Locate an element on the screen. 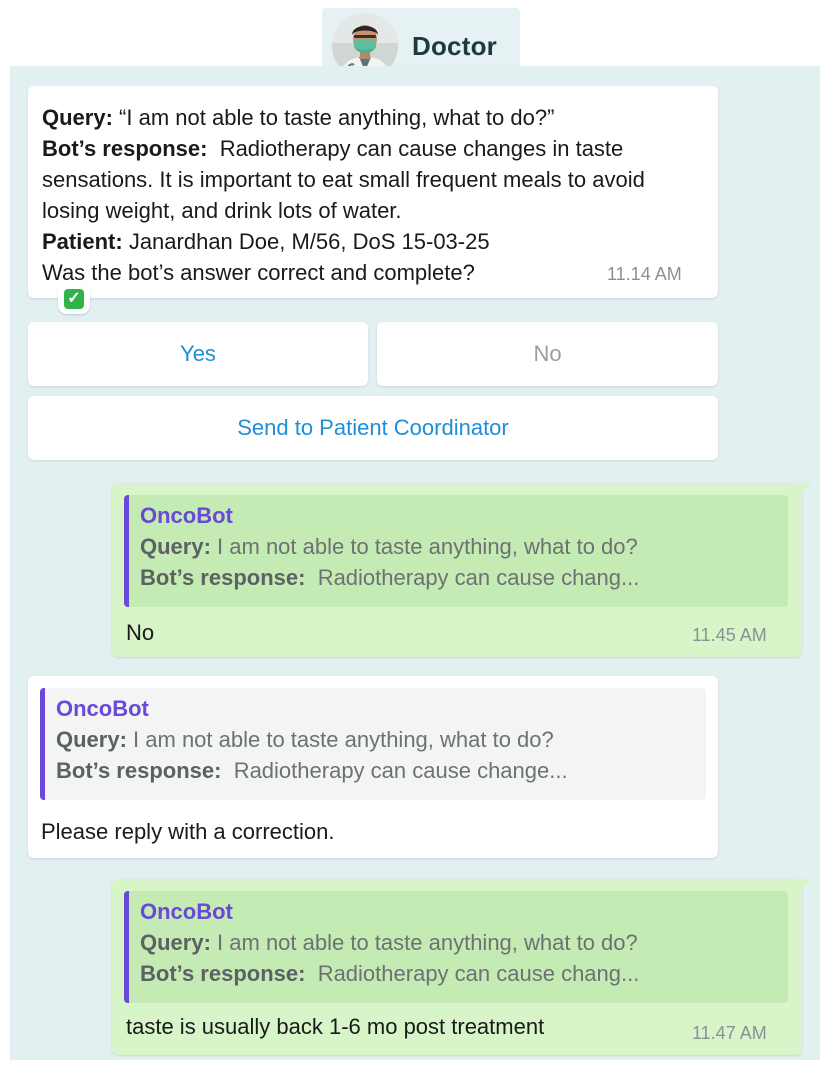  no-button: No is located at coordinates (547, 354).